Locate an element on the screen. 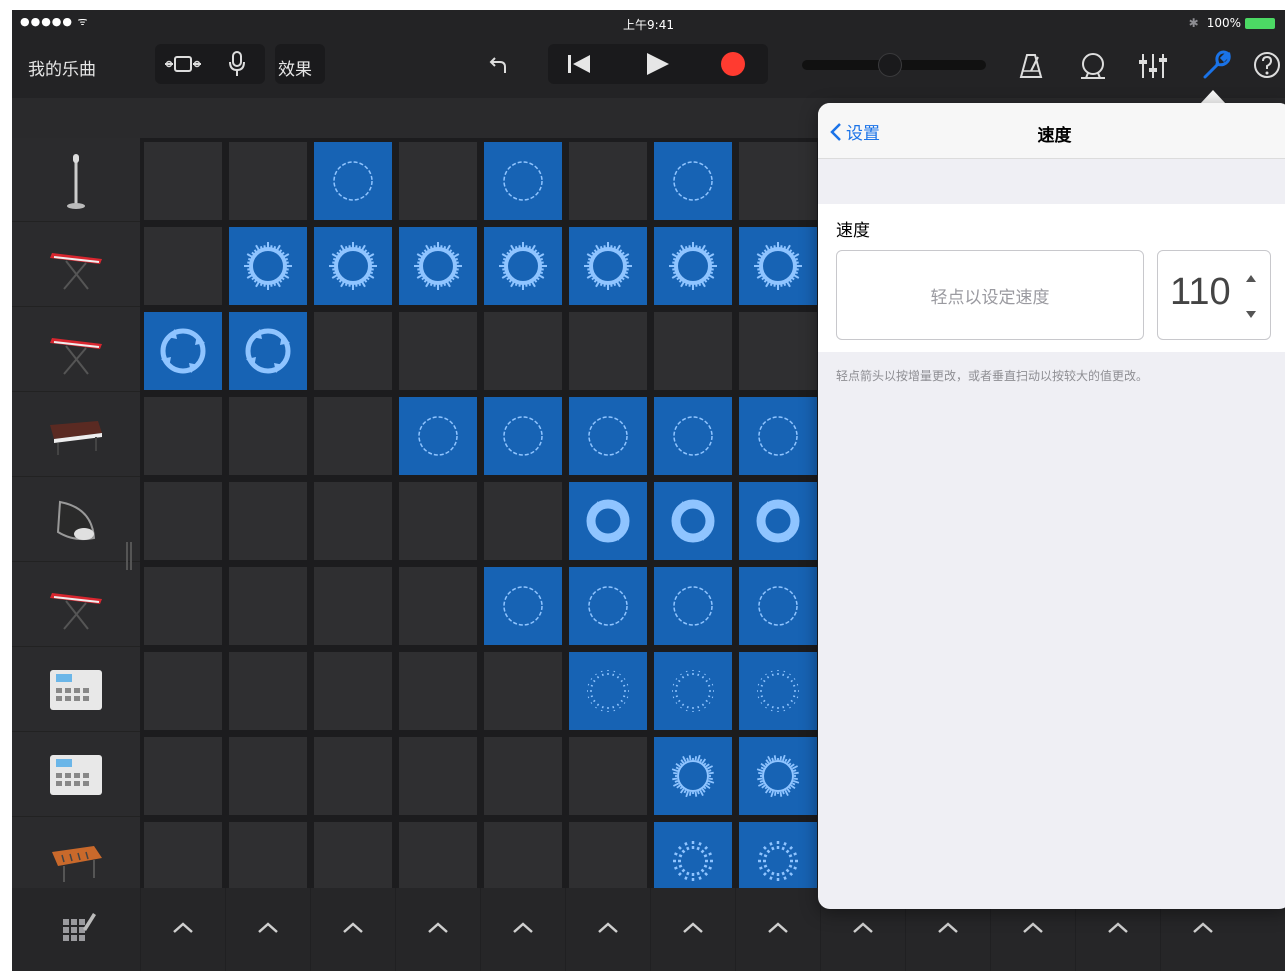 This screenshot has width=1285, height=971. decrement-arrow-icon is located at coordinates (1251, 314).